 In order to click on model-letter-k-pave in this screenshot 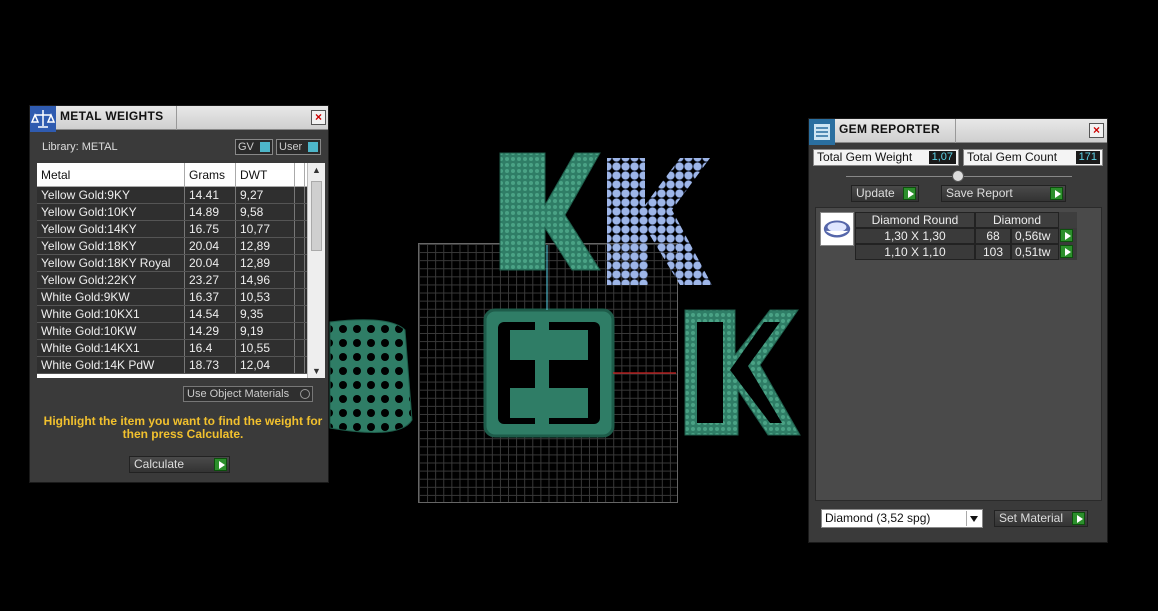, I will do `click(550, 211)`.